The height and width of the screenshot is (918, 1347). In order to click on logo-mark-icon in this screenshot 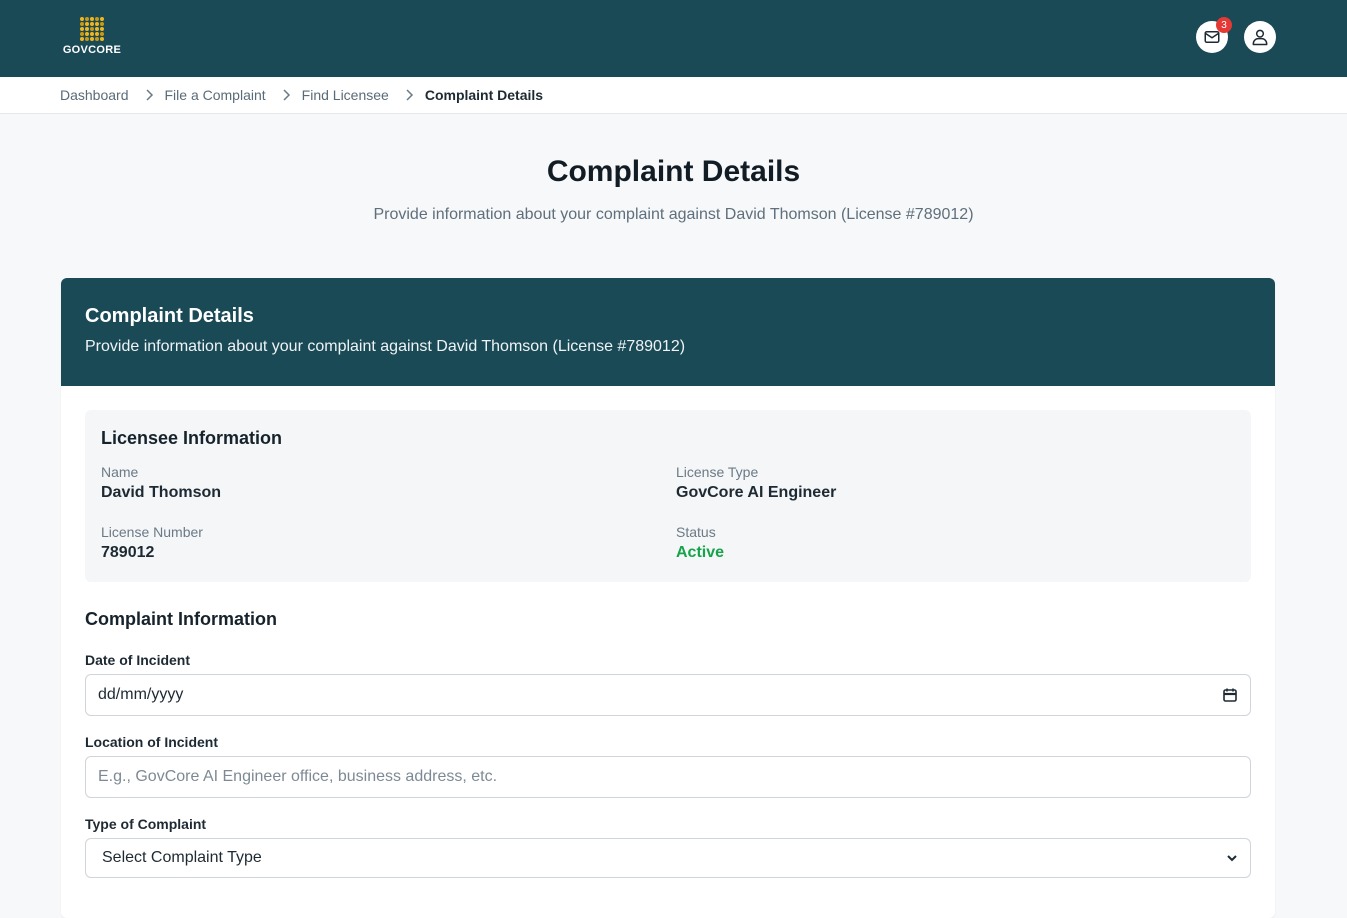, I will do `click(92, 29)`.